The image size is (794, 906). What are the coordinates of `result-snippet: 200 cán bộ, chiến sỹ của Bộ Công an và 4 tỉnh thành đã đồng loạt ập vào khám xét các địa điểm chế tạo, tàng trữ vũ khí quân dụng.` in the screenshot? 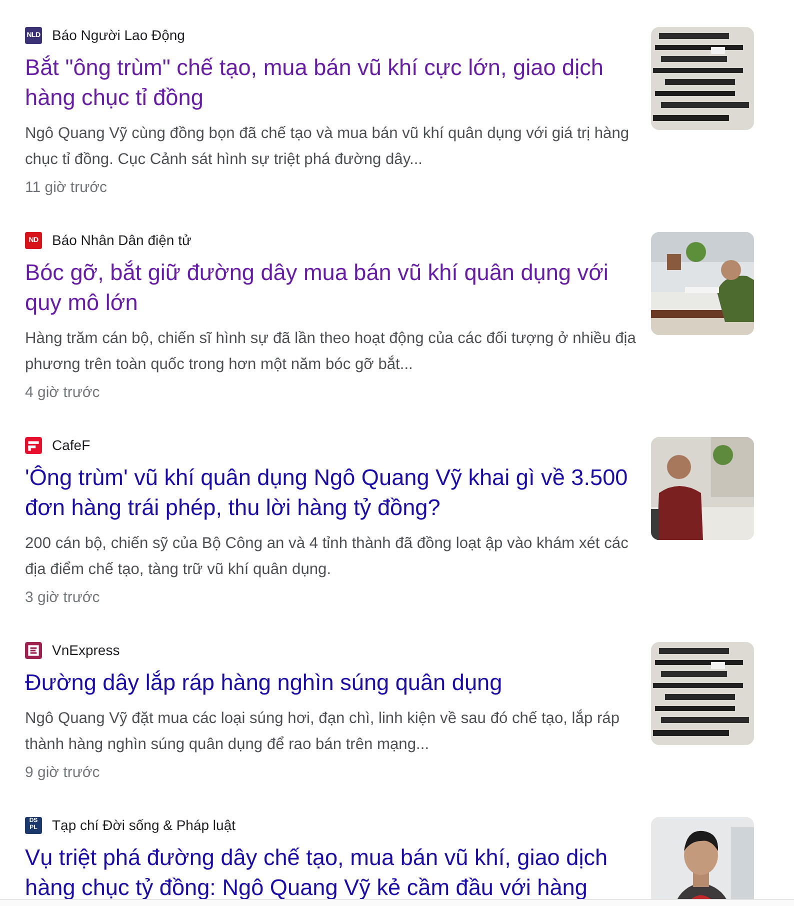 It's located at (327, 557).